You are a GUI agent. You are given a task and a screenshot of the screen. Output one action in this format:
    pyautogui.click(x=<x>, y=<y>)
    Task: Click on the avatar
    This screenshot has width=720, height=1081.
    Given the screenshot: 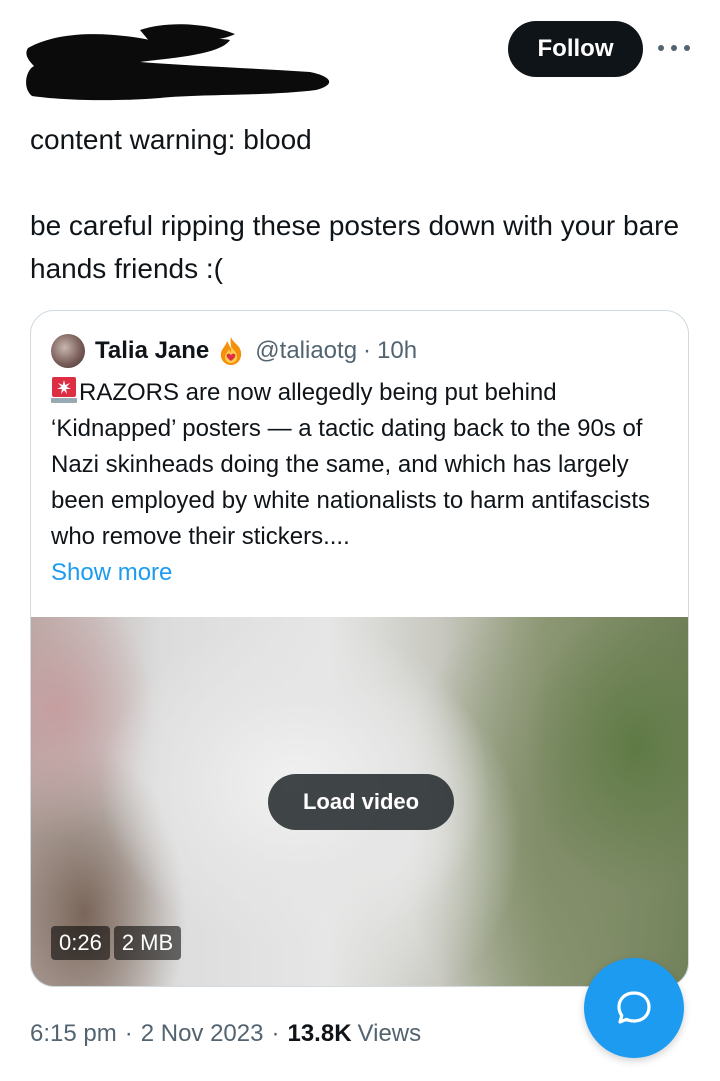 What is the action you would take?
    pyautogui.click(x=68, y=351)
    